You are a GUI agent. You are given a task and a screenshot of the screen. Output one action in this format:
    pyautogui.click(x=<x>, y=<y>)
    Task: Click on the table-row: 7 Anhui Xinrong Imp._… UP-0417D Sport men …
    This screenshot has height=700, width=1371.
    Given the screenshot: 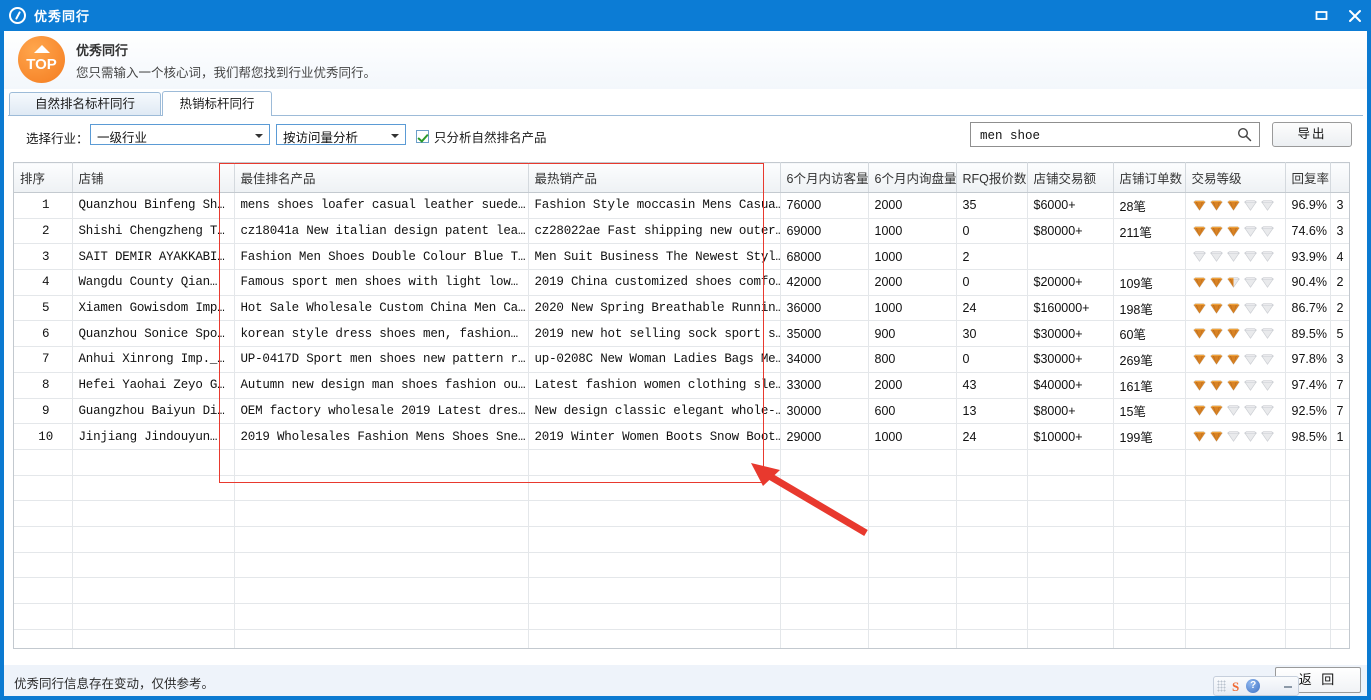 What is the action you would take?
    pyautogui.click(x=681, y=359)
    